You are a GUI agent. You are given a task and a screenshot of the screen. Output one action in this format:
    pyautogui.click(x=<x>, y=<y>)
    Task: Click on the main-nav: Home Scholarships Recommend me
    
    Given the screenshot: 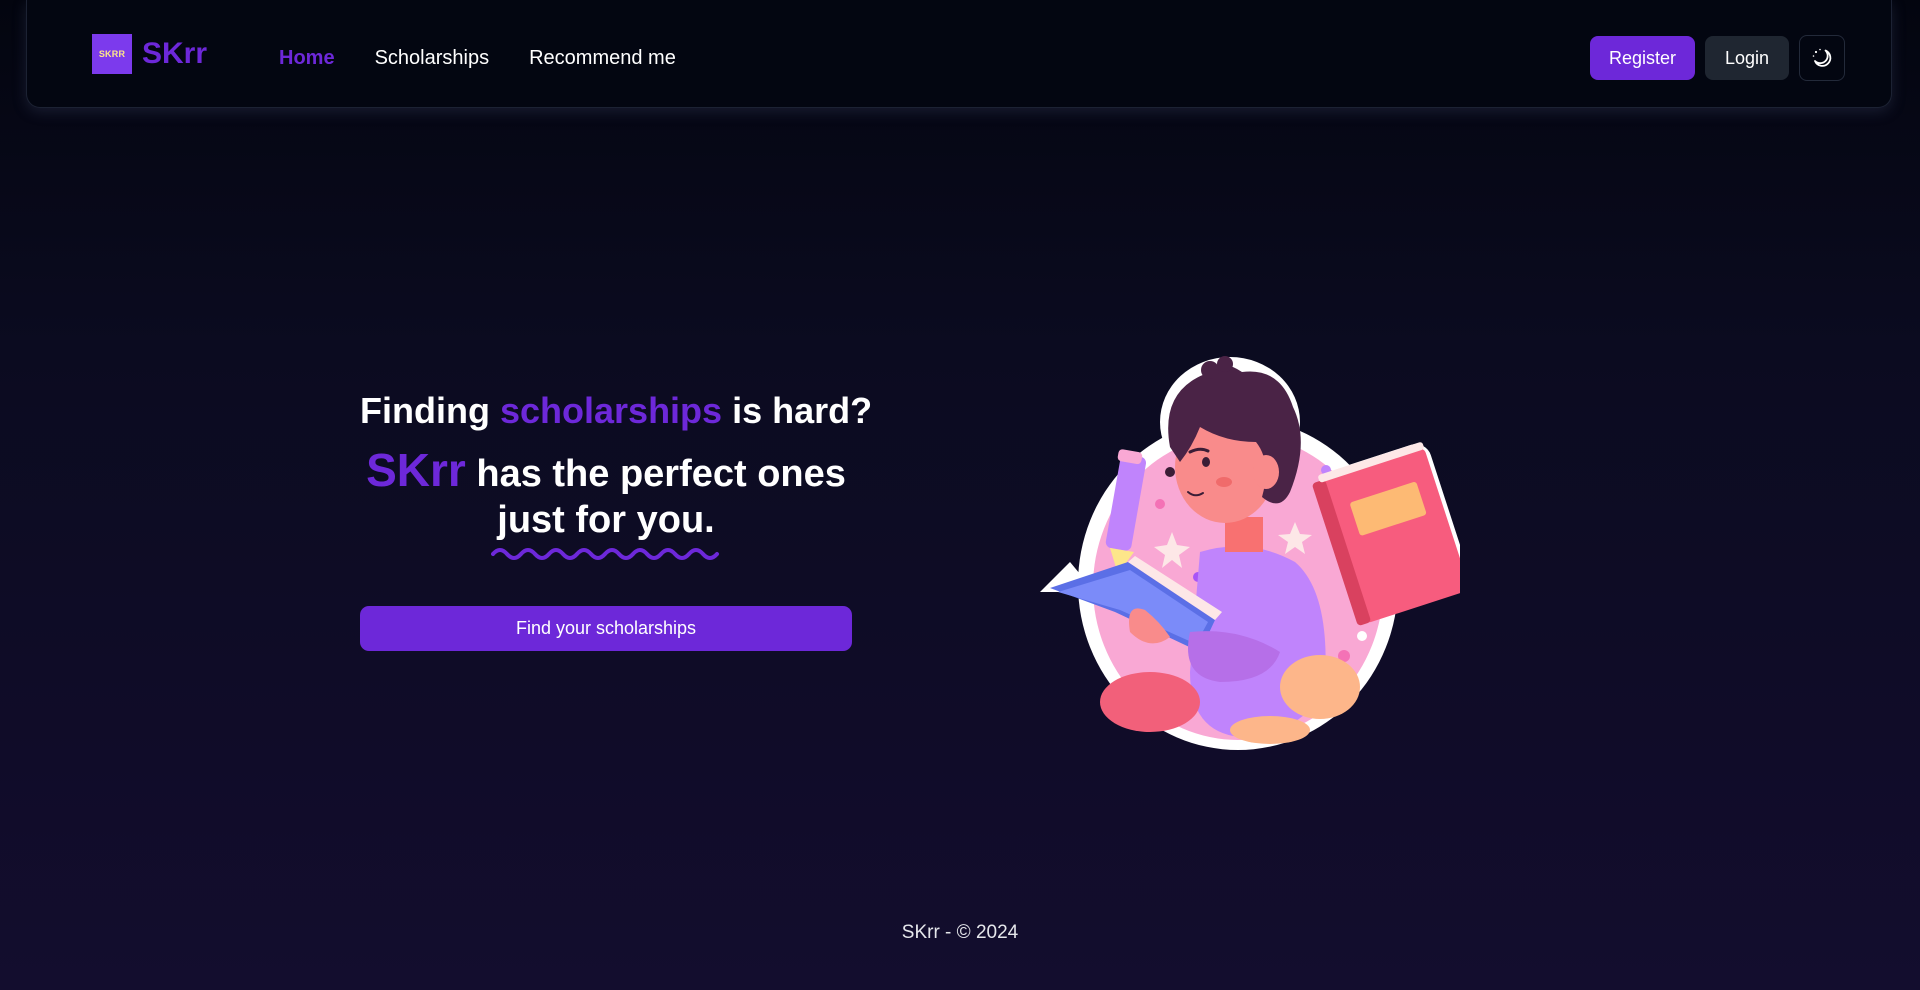 What is the action you would take?
    pyautogui.click(x=477, y=58)
    